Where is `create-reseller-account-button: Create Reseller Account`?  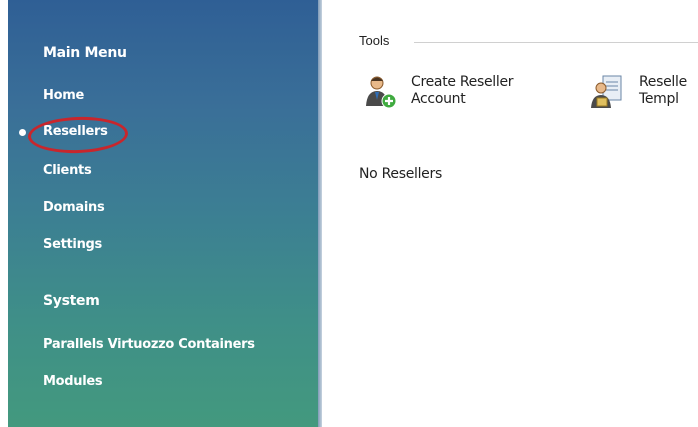
create-reseller-account-button: Create Reseller Account is located at coordinates (437, 92).